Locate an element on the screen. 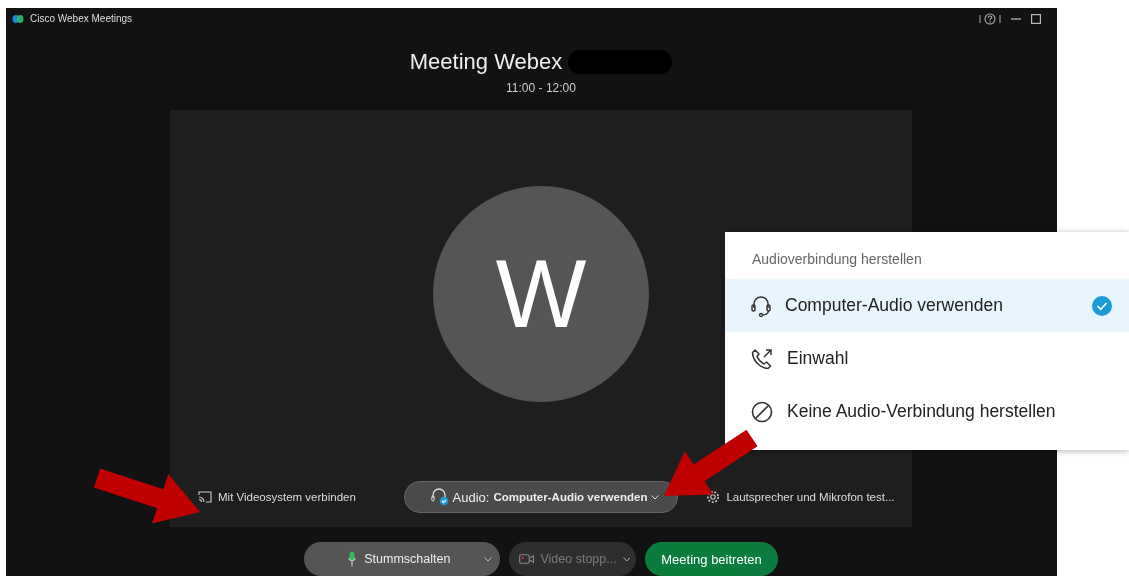 Image resolution: width=1129 pixels, height=576 pixels. cast-icon is located at coordinates (205, 497).